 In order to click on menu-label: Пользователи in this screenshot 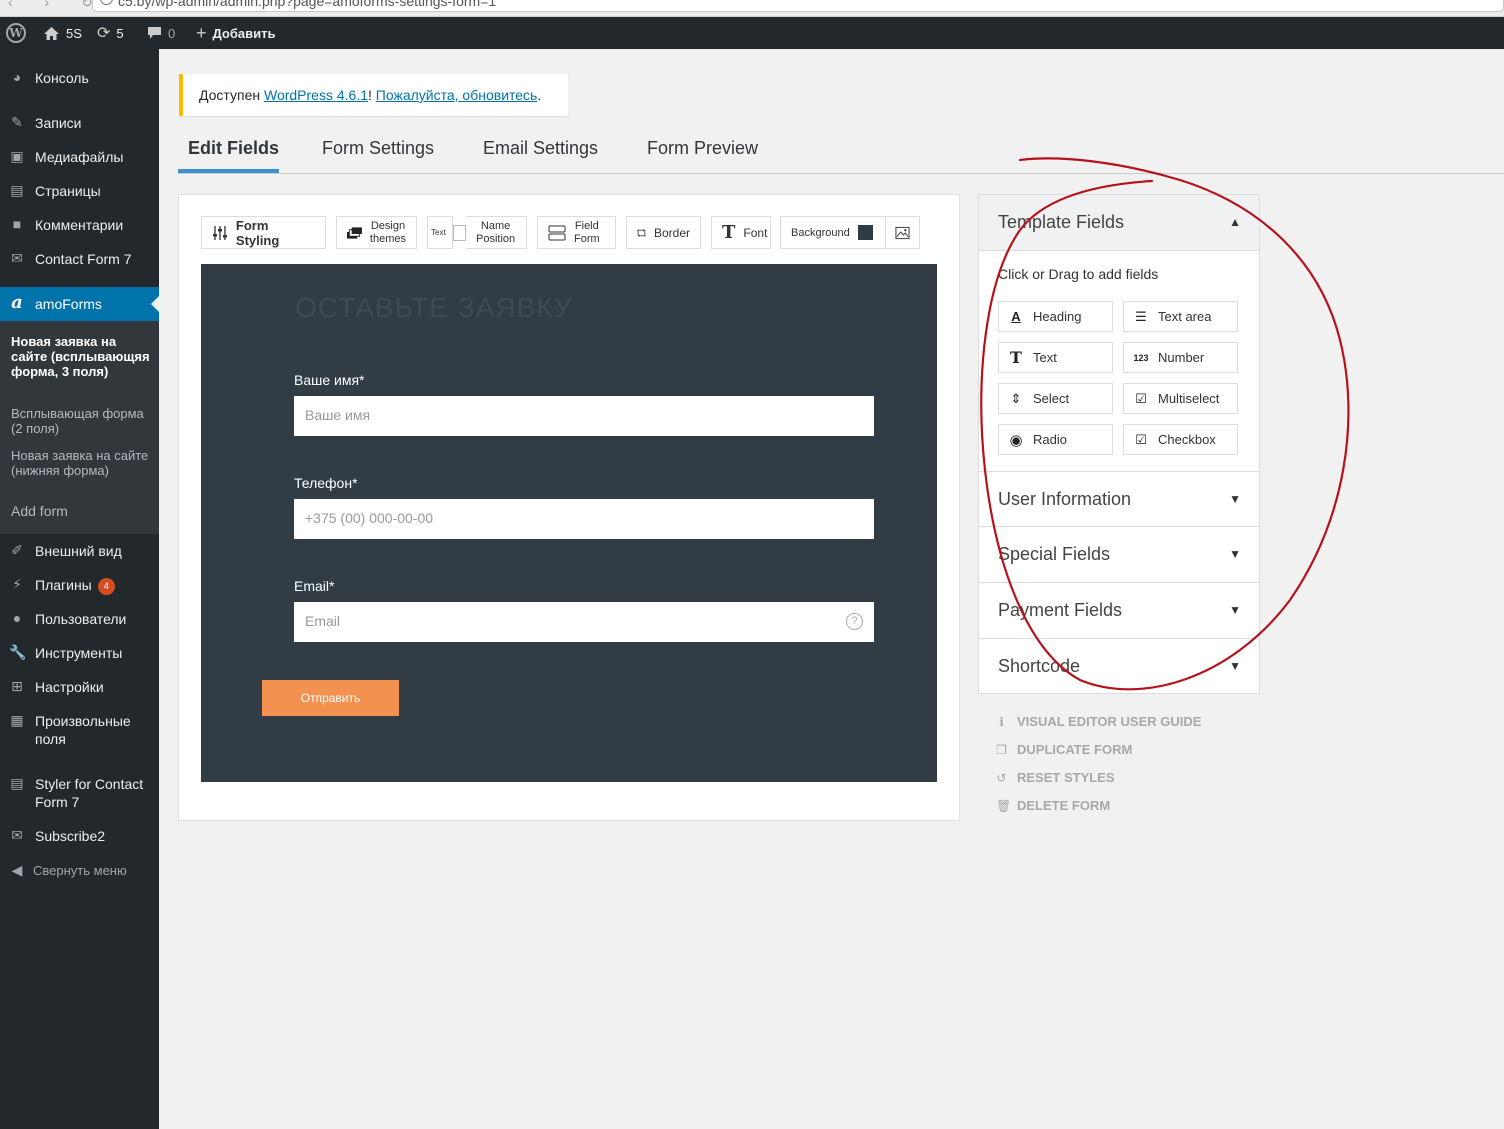, I will do `click(81, 619)`.